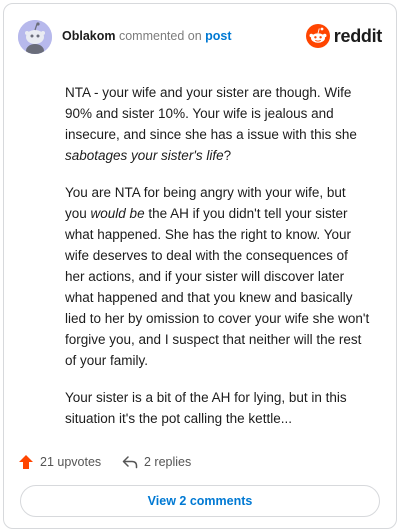 The image size is (400, 532). Describe the element at coordinates (117, 213) in the screenshot. I see `emphasized-text: would be` at that location.